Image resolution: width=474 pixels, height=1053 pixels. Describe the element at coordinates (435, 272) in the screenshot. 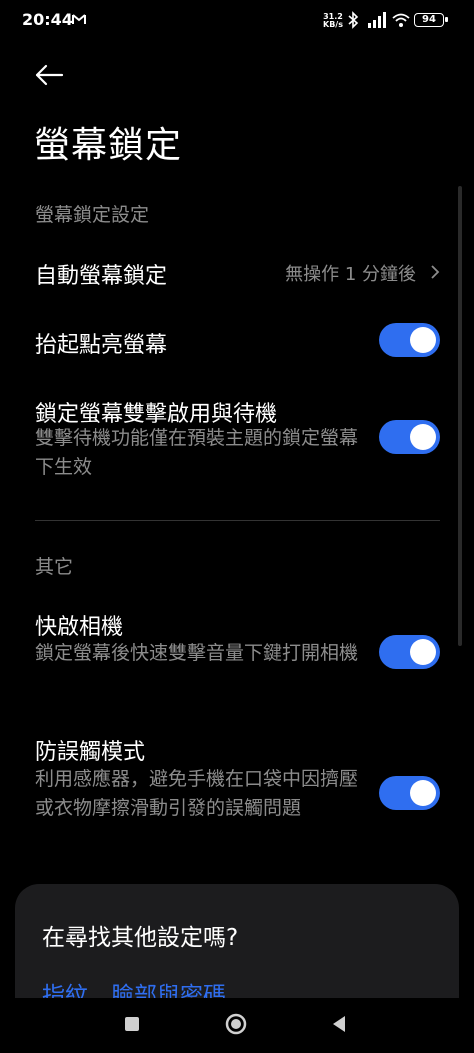

I see `chevron-right-icon` at that location.